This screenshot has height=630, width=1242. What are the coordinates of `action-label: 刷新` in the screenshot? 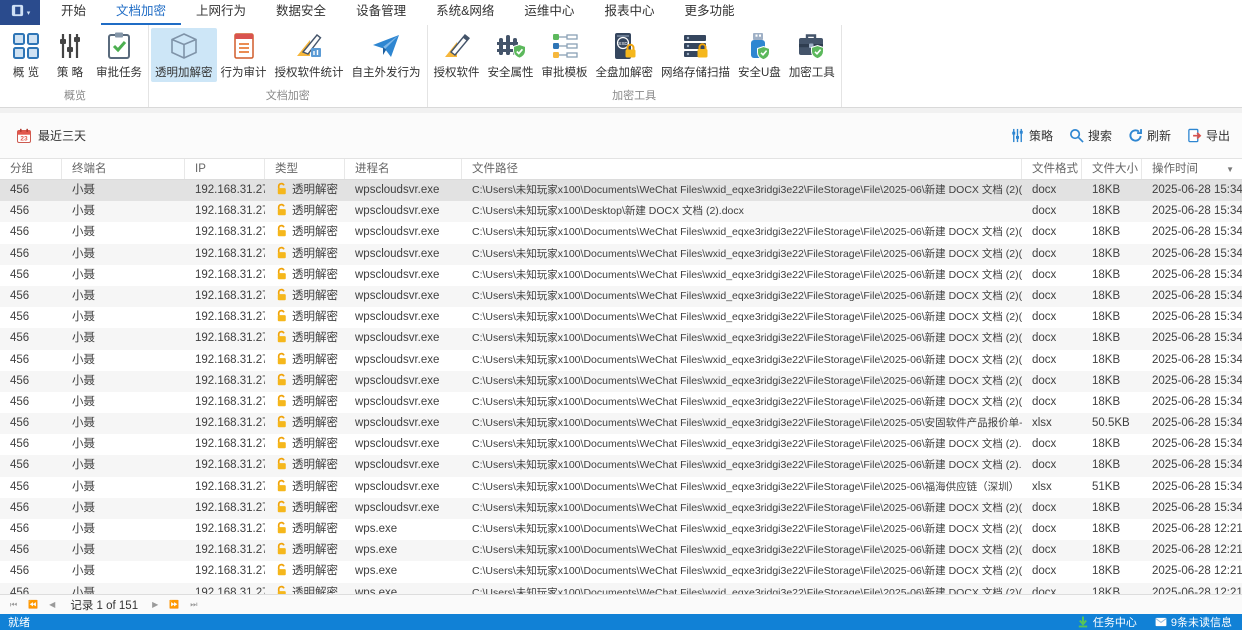 It's located at (1158, 136).